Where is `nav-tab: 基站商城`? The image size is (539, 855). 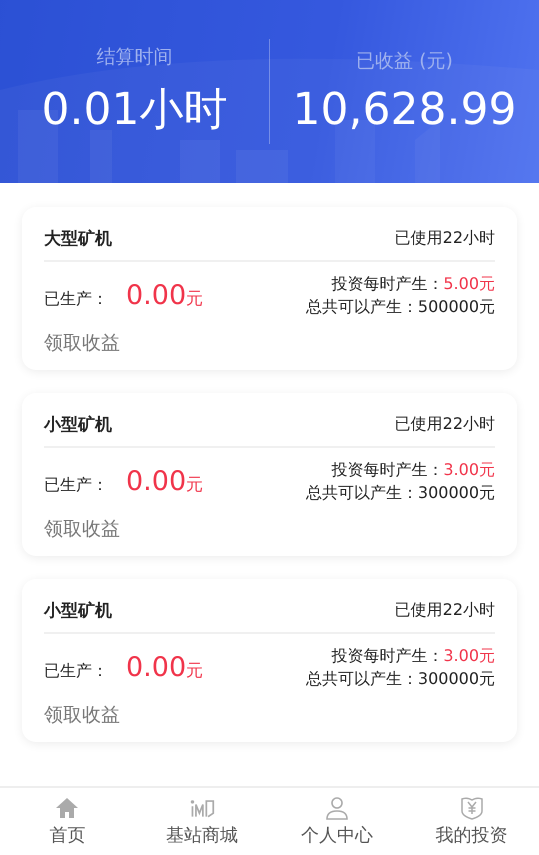
nav-tab: 基站商城 is located at coordinates (202, 821).